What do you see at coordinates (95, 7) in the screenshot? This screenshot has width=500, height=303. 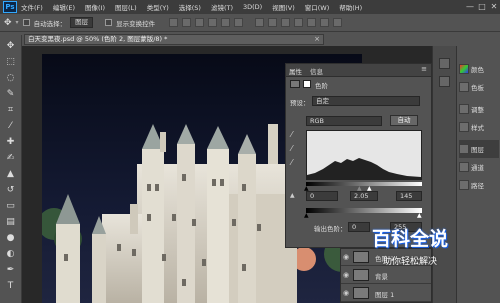 I see `menu-image: 图像(I)` at bounding box center [95, 7].